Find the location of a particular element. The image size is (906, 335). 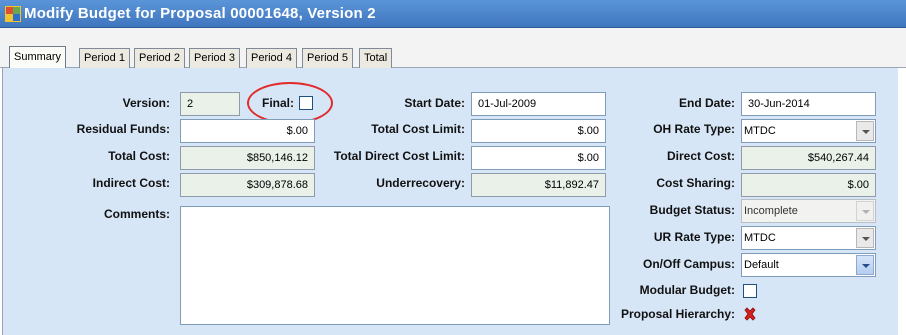

tab-summary: Summary is located at coordinates (38, 57).